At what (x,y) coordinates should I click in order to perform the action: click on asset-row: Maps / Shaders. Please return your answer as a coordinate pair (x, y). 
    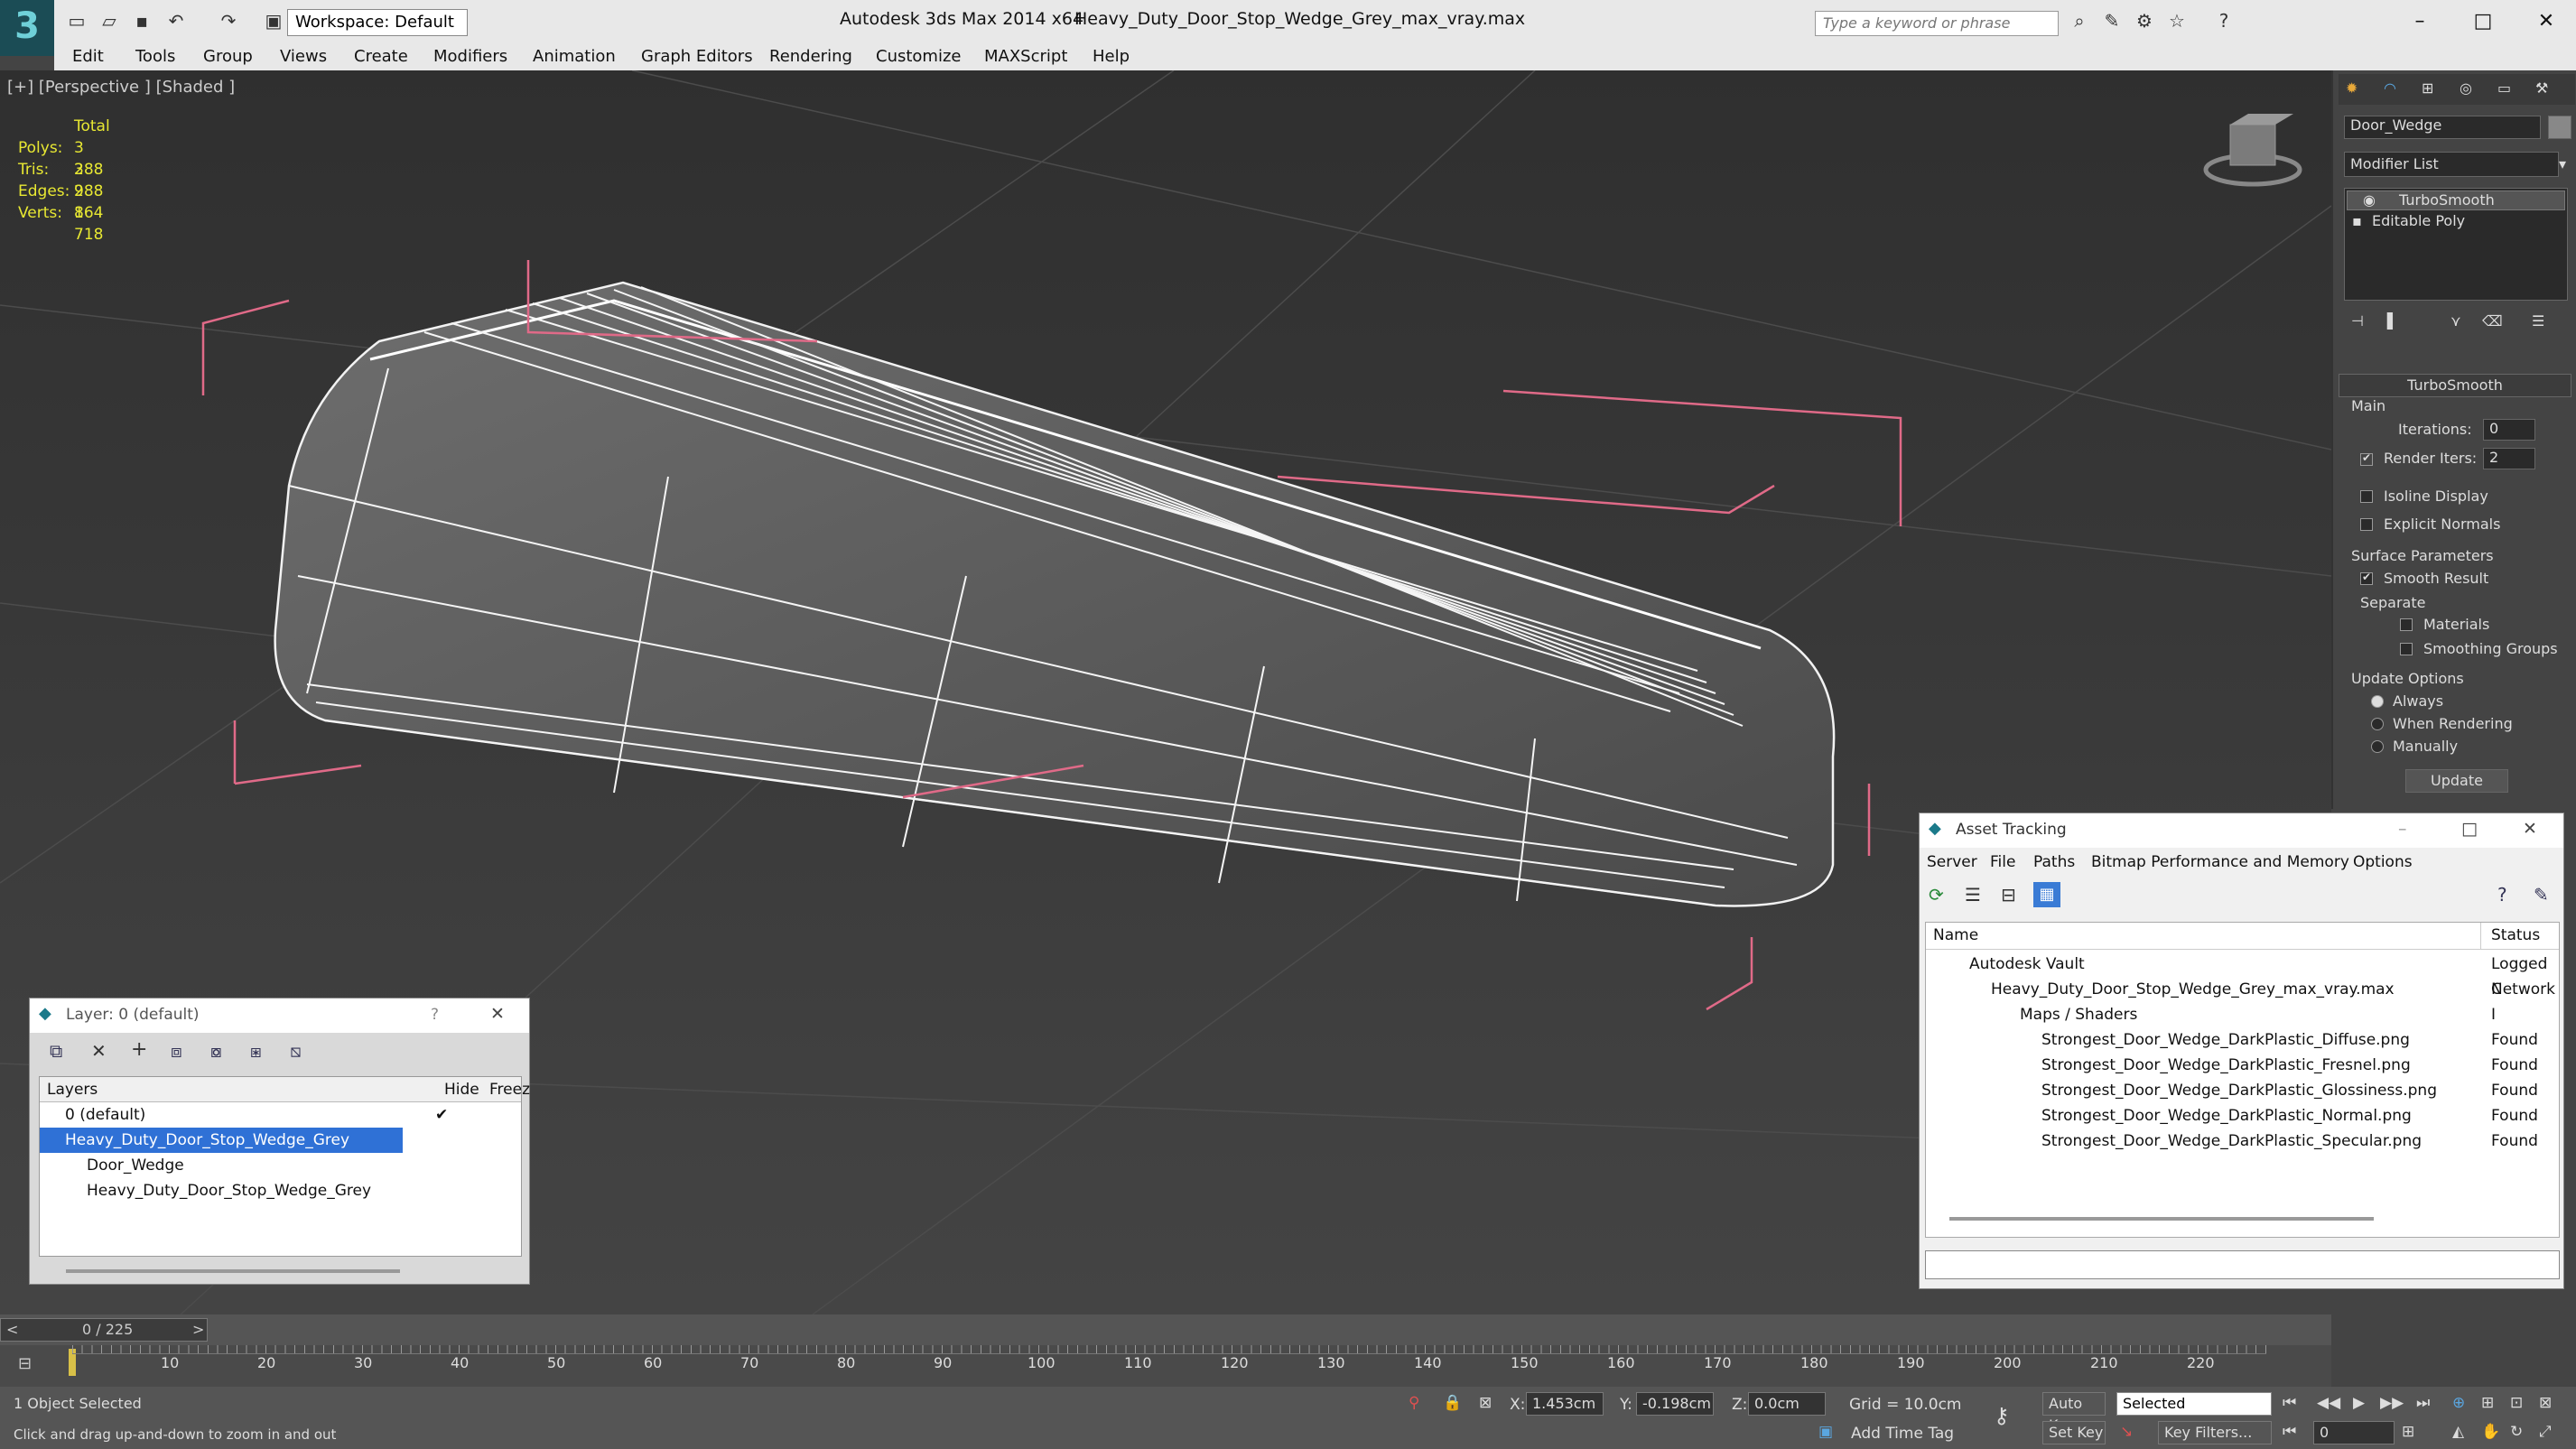
    Looking at the image, I should click on (2242, 1014).